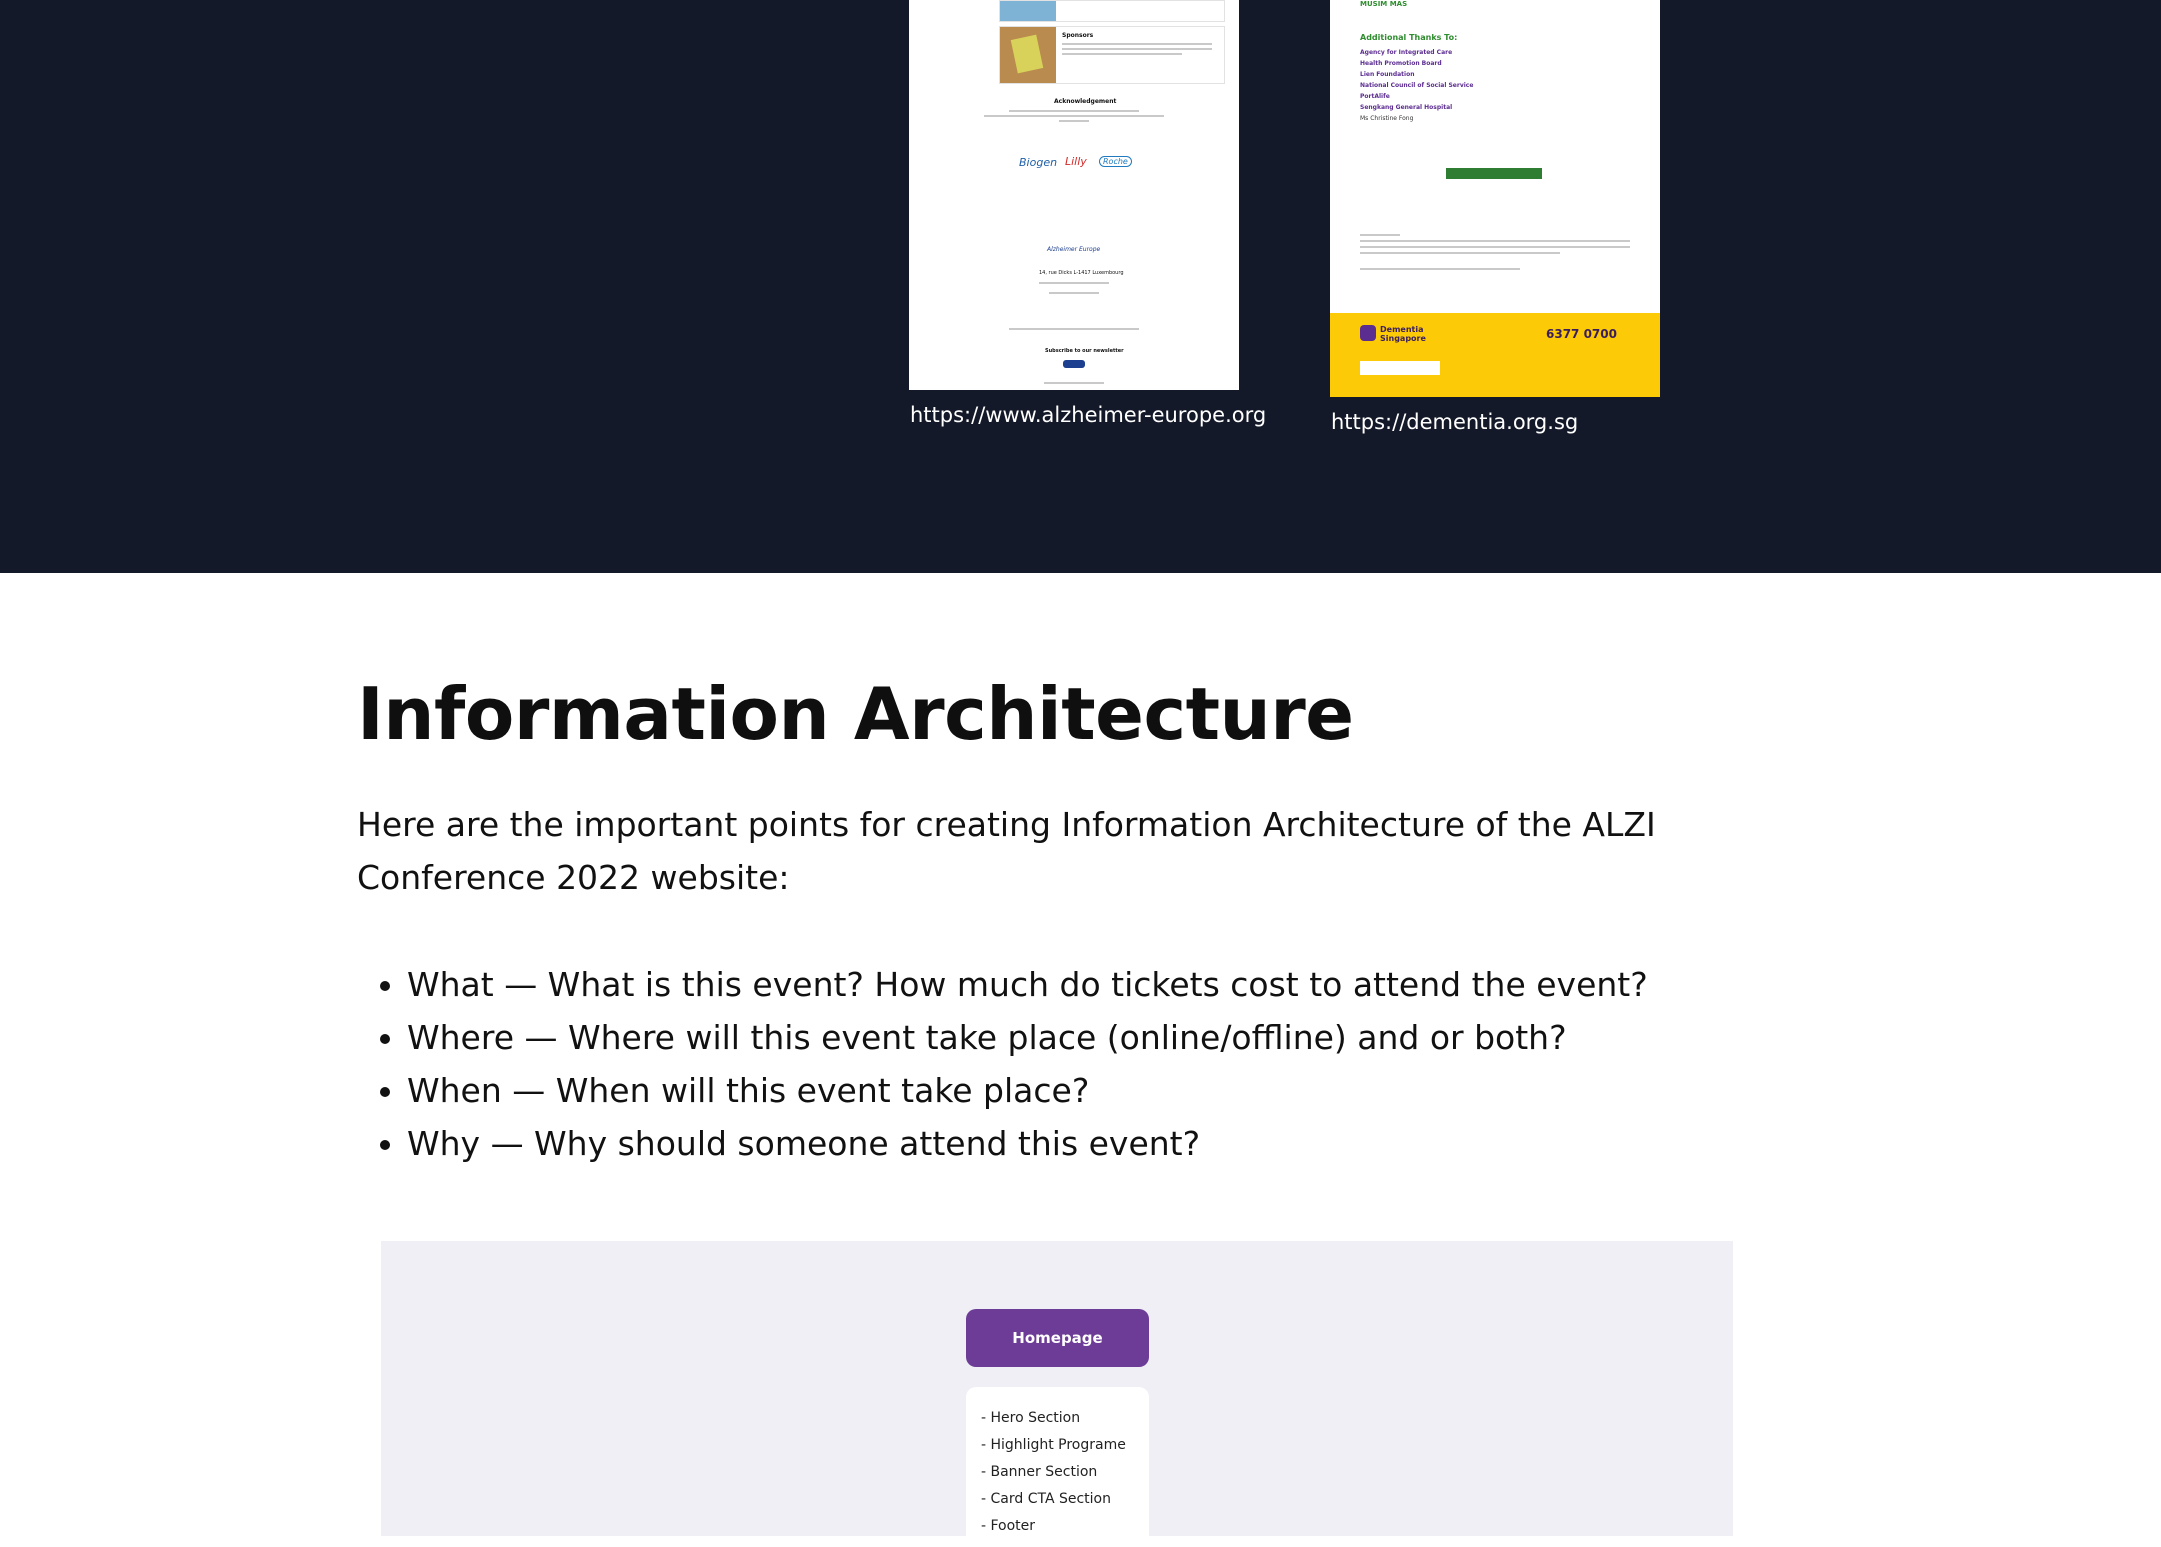 The height and width of the screenshot is (1547, 2161). Describe the element at coordinates (1039, 1472) in the screenshot. I see `section-item: - Banner Section` at that location.